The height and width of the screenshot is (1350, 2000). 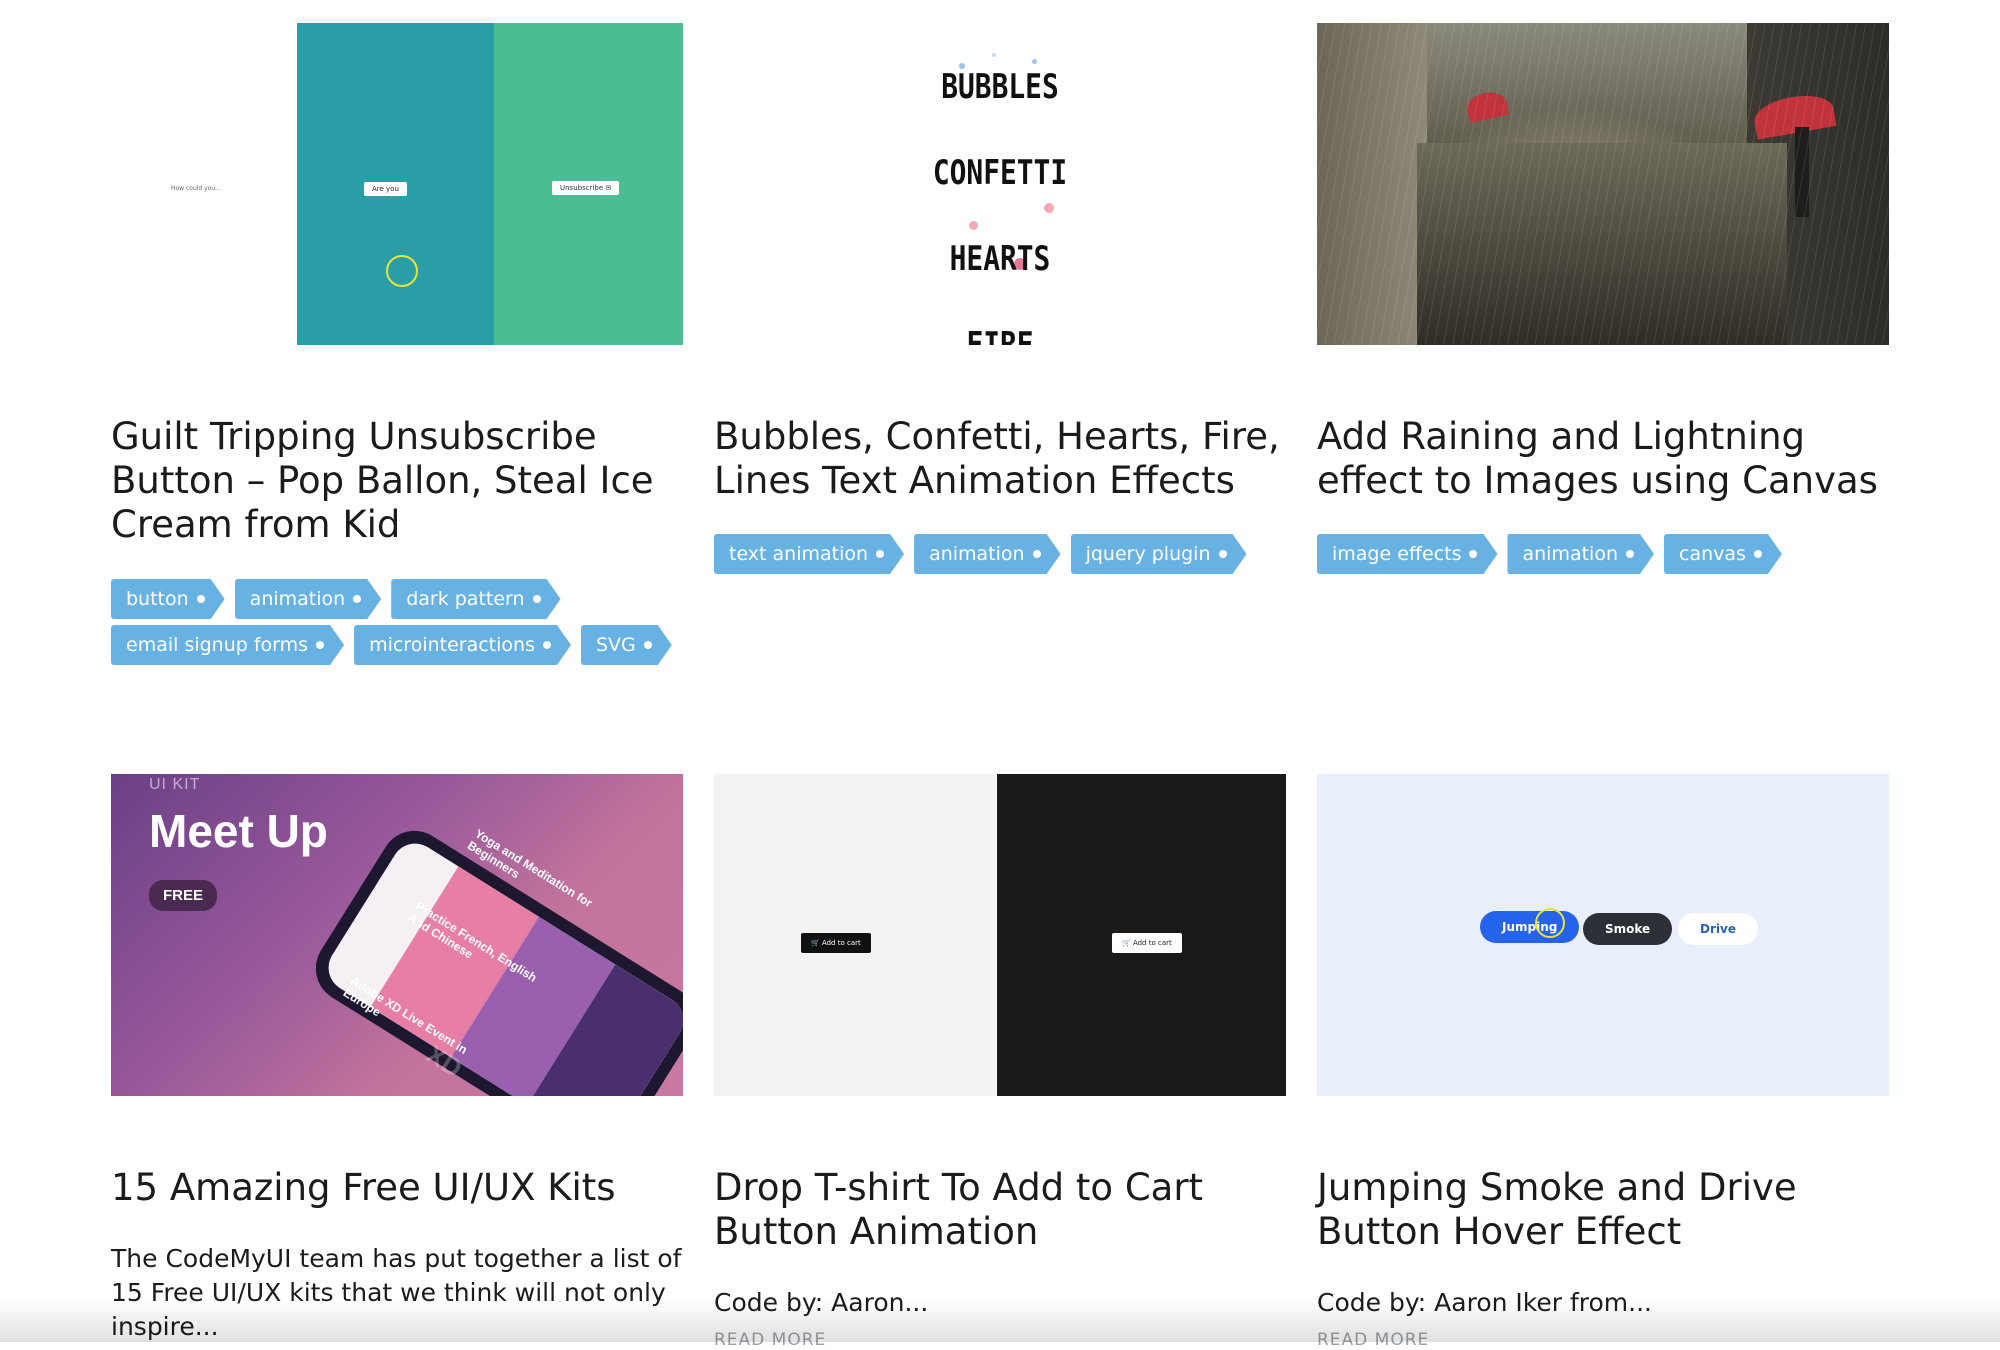 What do you see at coordinates (1000, 335) in the screenshot?
I see `thumb-word: FIRE` at bounding box center [1000, 335].